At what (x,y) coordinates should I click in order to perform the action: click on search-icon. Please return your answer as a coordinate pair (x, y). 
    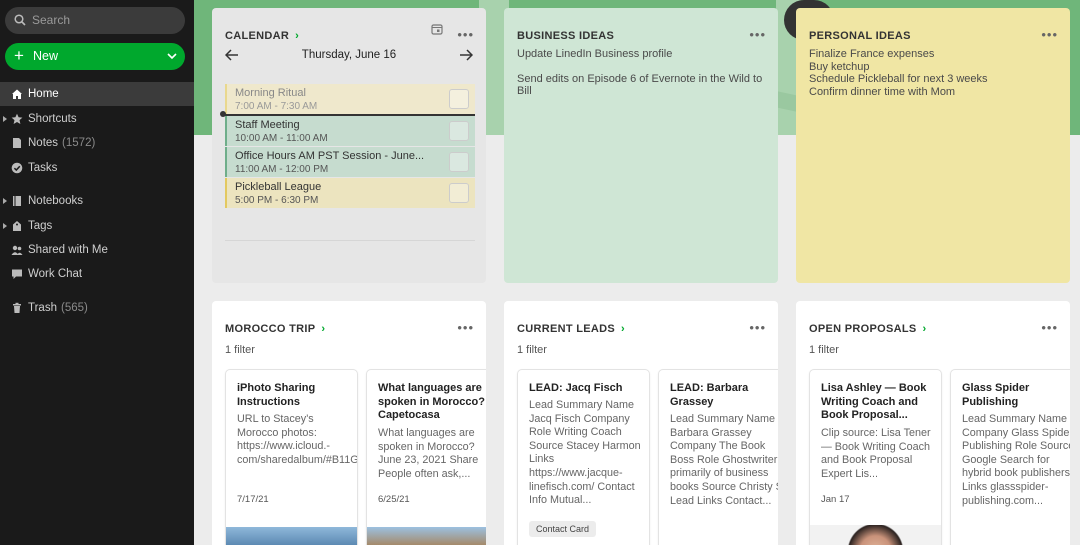
    Looking at the image, I should click on (20, 20).